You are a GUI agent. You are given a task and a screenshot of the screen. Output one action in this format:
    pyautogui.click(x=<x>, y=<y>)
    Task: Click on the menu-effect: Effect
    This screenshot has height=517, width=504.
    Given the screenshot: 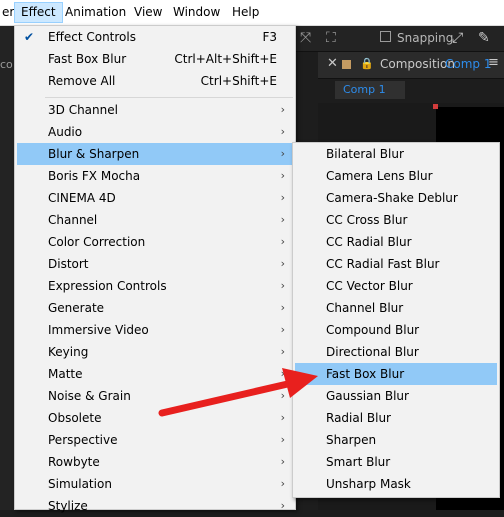 What is the action you would take?
    pyautogui.click(x=38, y=12)
    